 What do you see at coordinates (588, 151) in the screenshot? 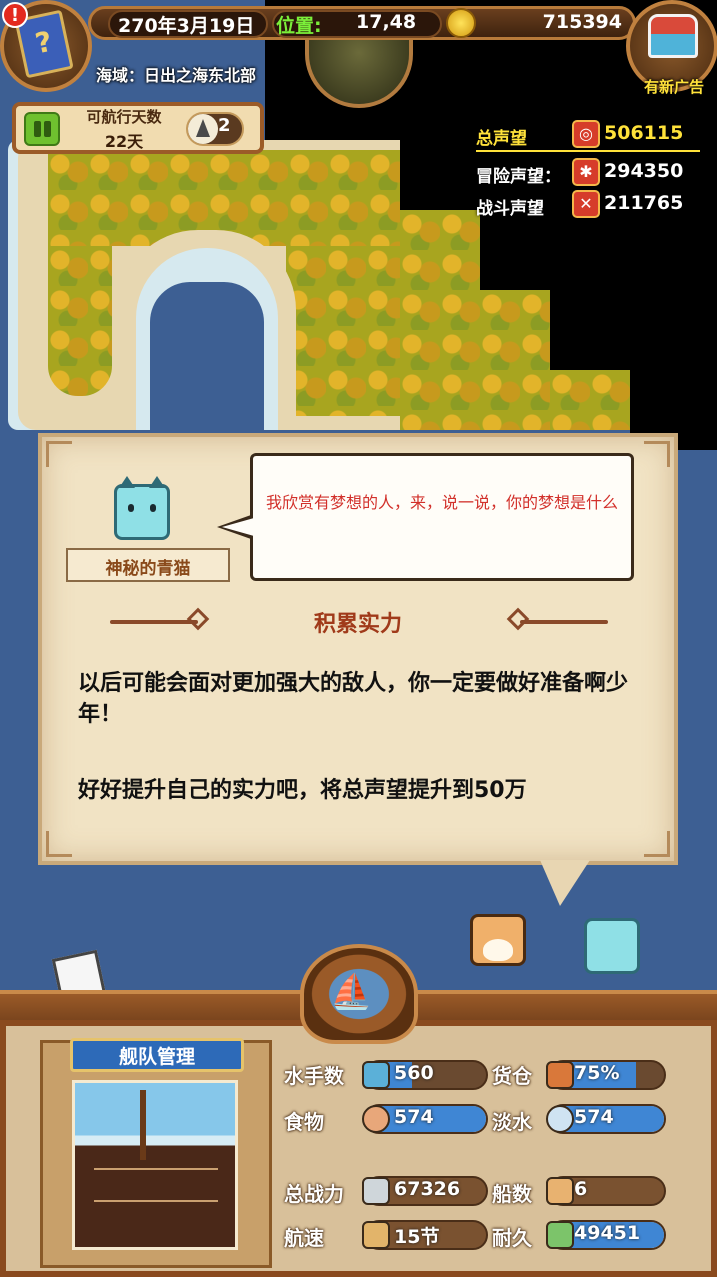
I see `reputation-underline` at bounding box center [588, 151].